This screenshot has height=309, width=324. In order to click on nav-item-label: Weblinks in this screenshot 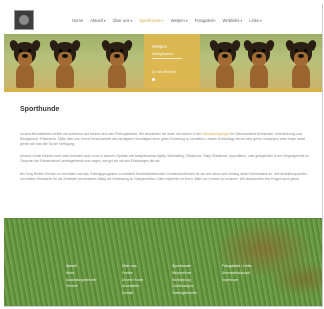, I will do `click(231, 20)`.